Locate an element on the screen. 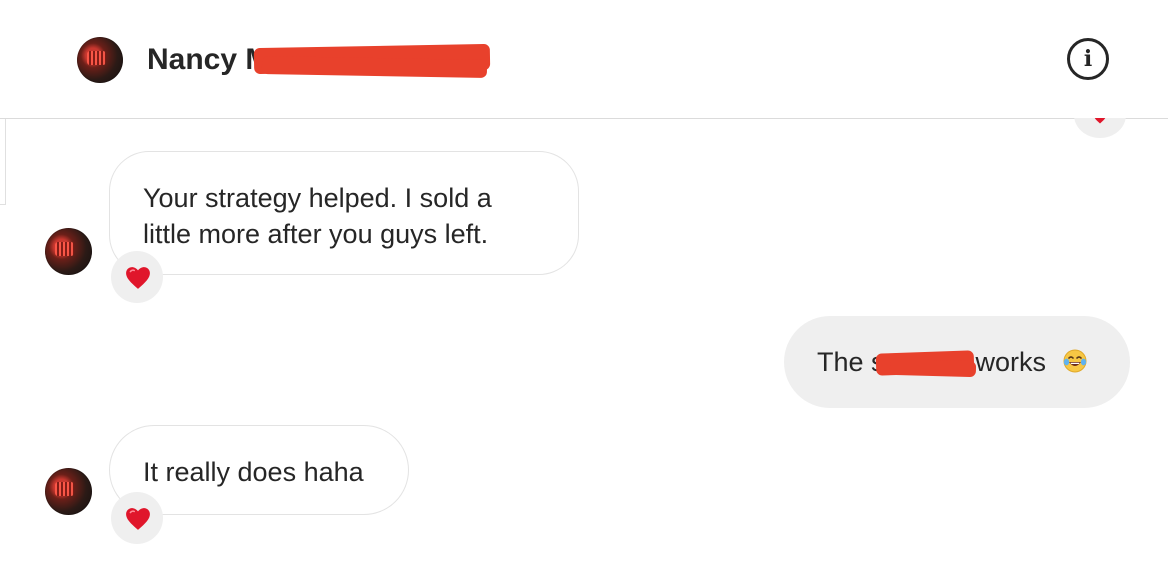 The height and width of the screenshot is (568, 1168). laughing-emoji-icon is located at coordinates (1075, 361).